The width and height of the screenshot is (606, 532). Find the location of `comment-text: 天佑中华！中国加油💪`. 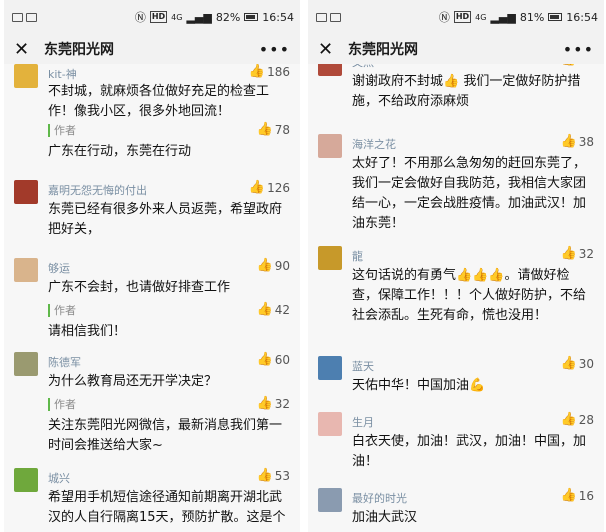

comment-text: 天佑中华！中国加油💪 is located at coordinates (419, 385).